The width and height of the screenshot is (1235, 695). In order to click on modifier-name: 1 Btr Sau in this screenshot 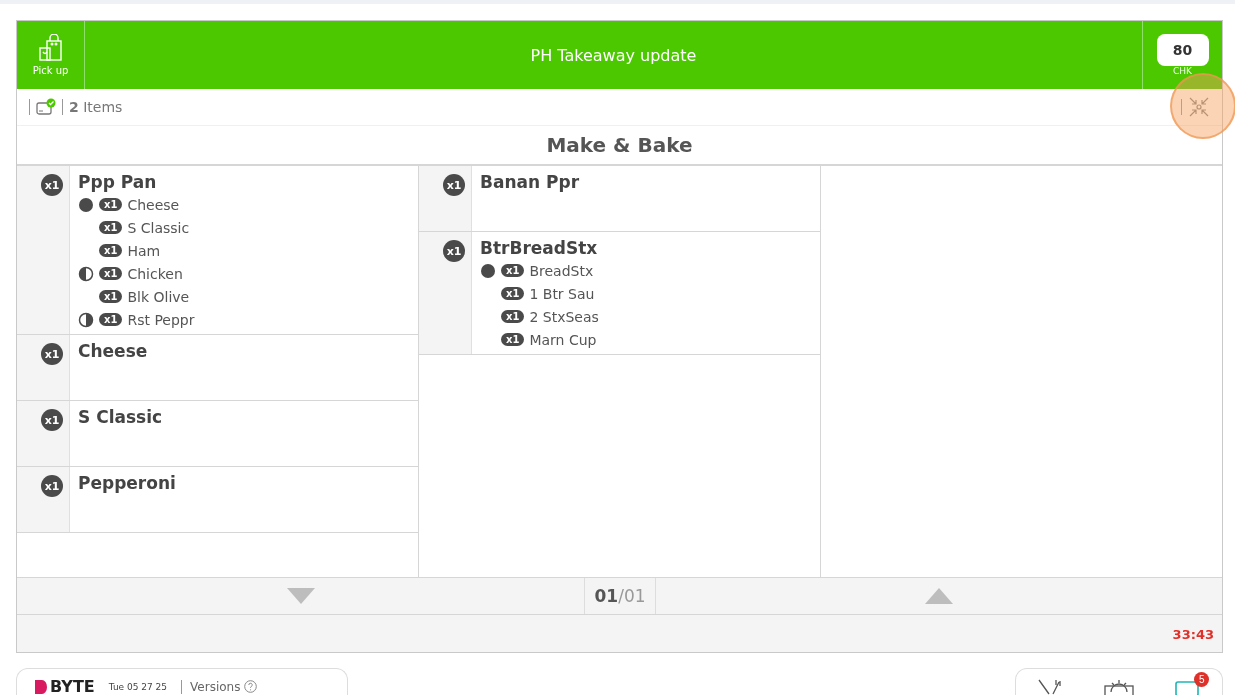, I will do `click(562, 293)`.